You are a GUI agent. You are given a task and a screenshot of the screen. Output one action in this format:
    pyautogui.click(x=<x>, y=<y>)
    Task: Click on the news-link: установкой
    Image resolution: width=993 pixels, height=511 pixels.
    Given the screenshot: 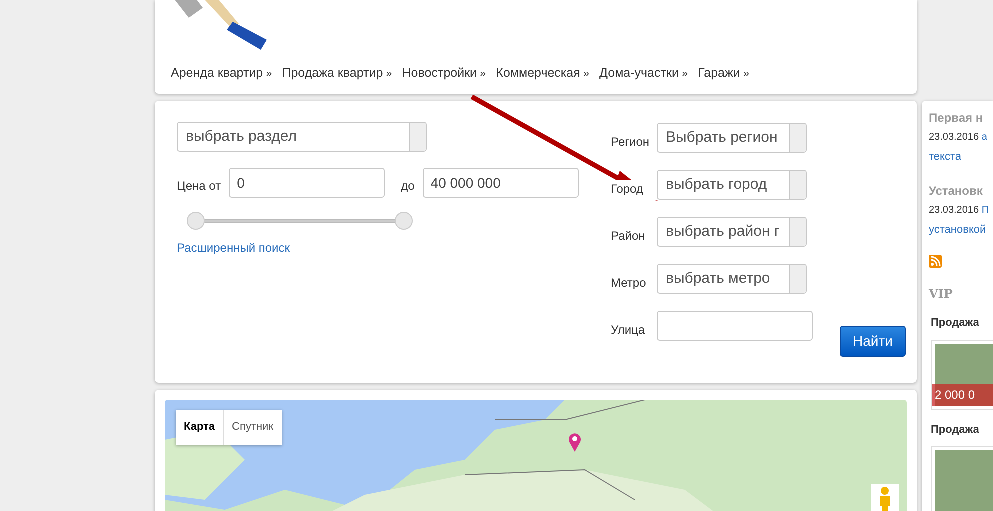 What is the action you would take?
    pyautogui.click(x=957, y=230)
    